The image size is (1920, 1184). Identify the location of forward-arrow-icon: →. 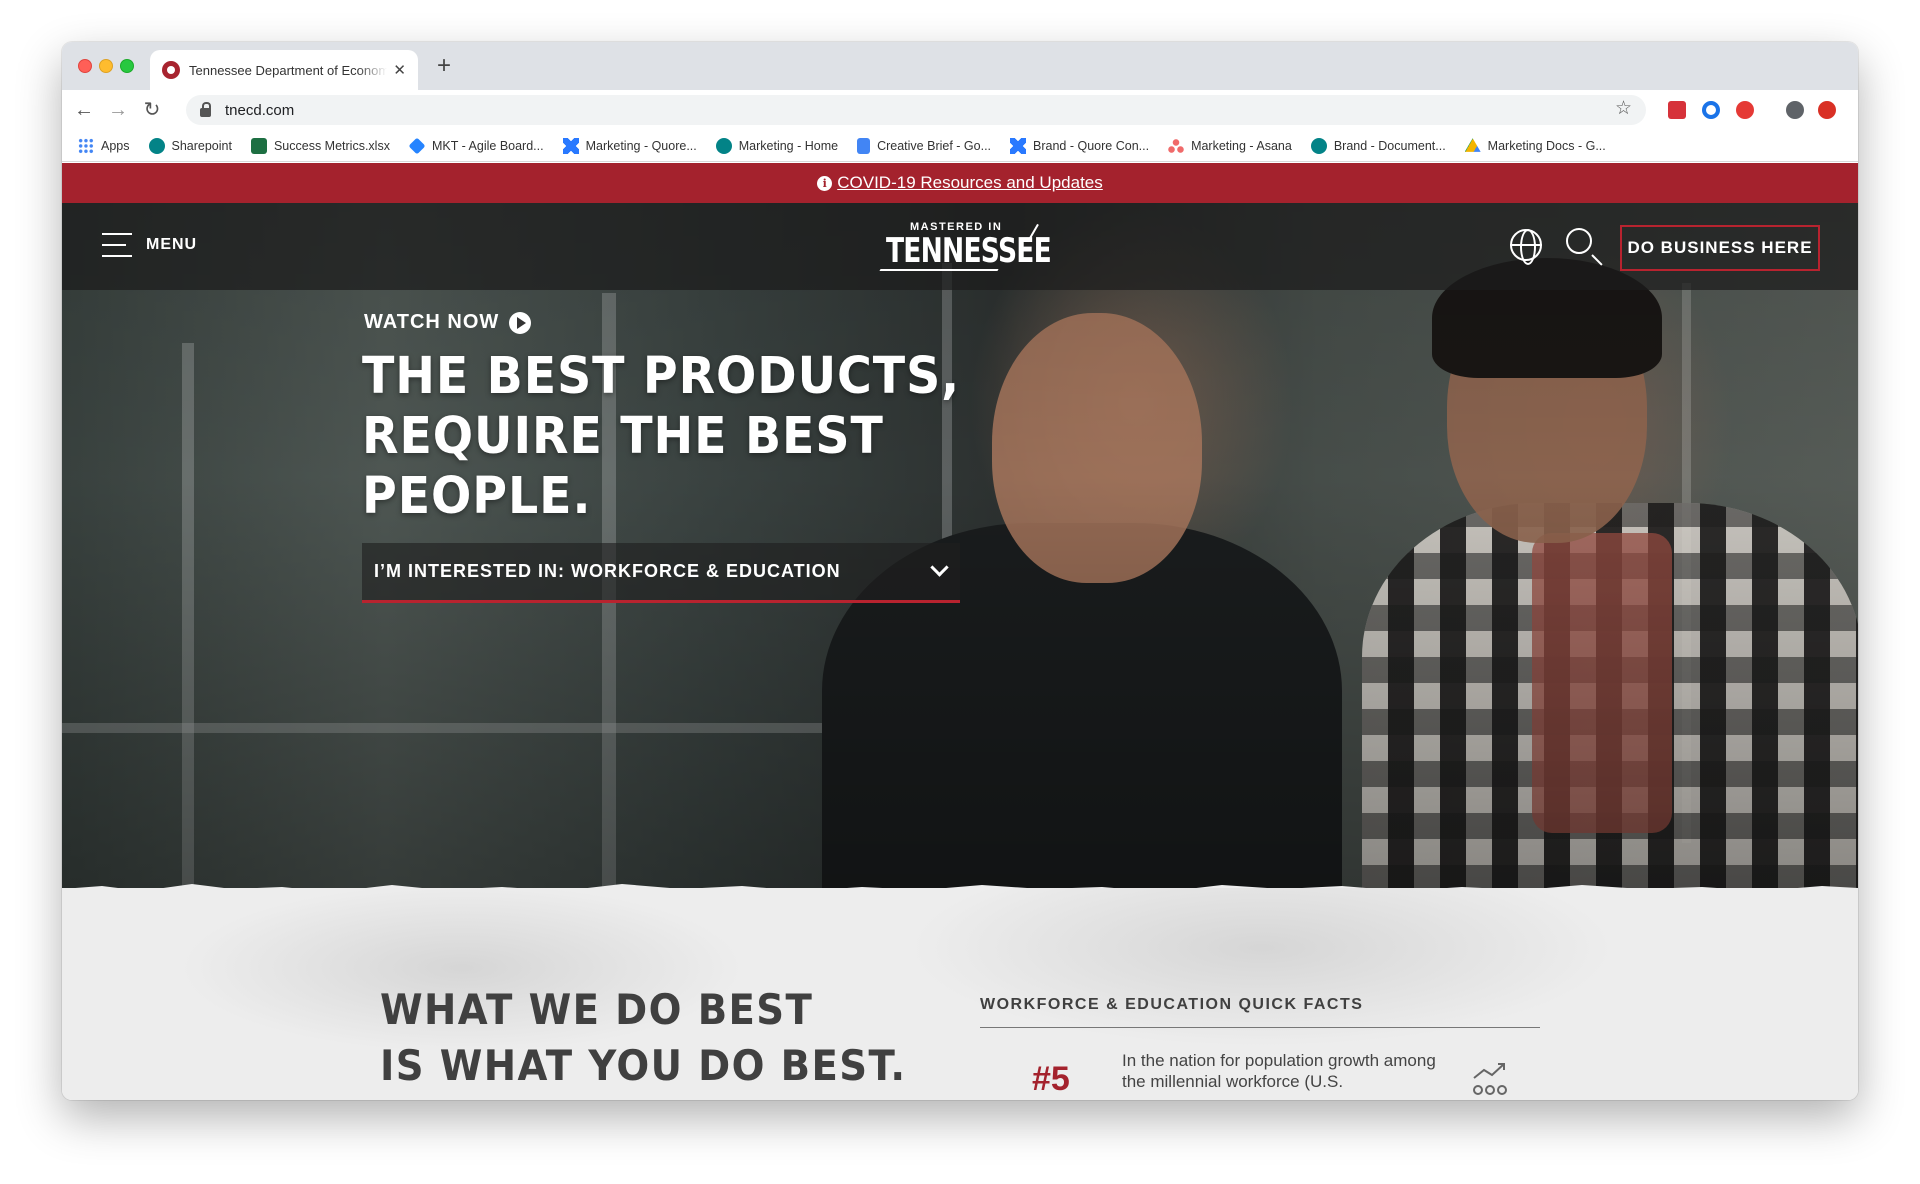
(118, 110).